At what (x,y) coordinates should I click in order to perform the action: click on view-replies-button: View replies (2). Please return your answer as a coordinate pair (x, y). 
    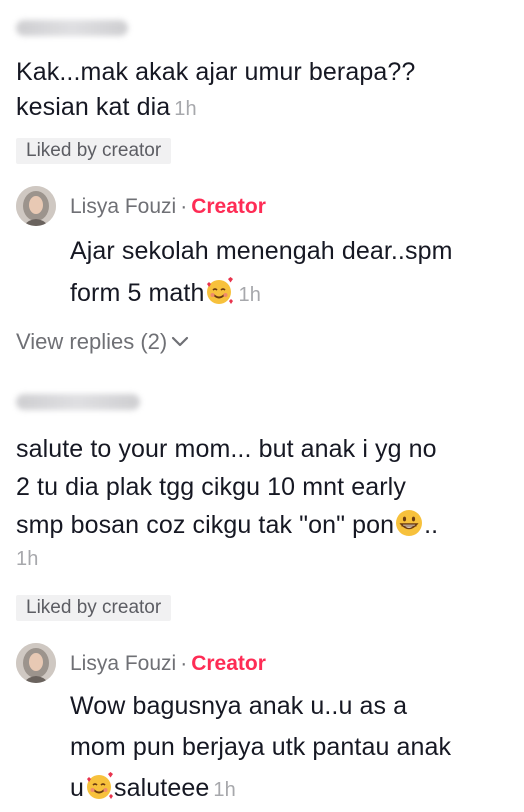
    Looking at the image, I should click on (102, 342).